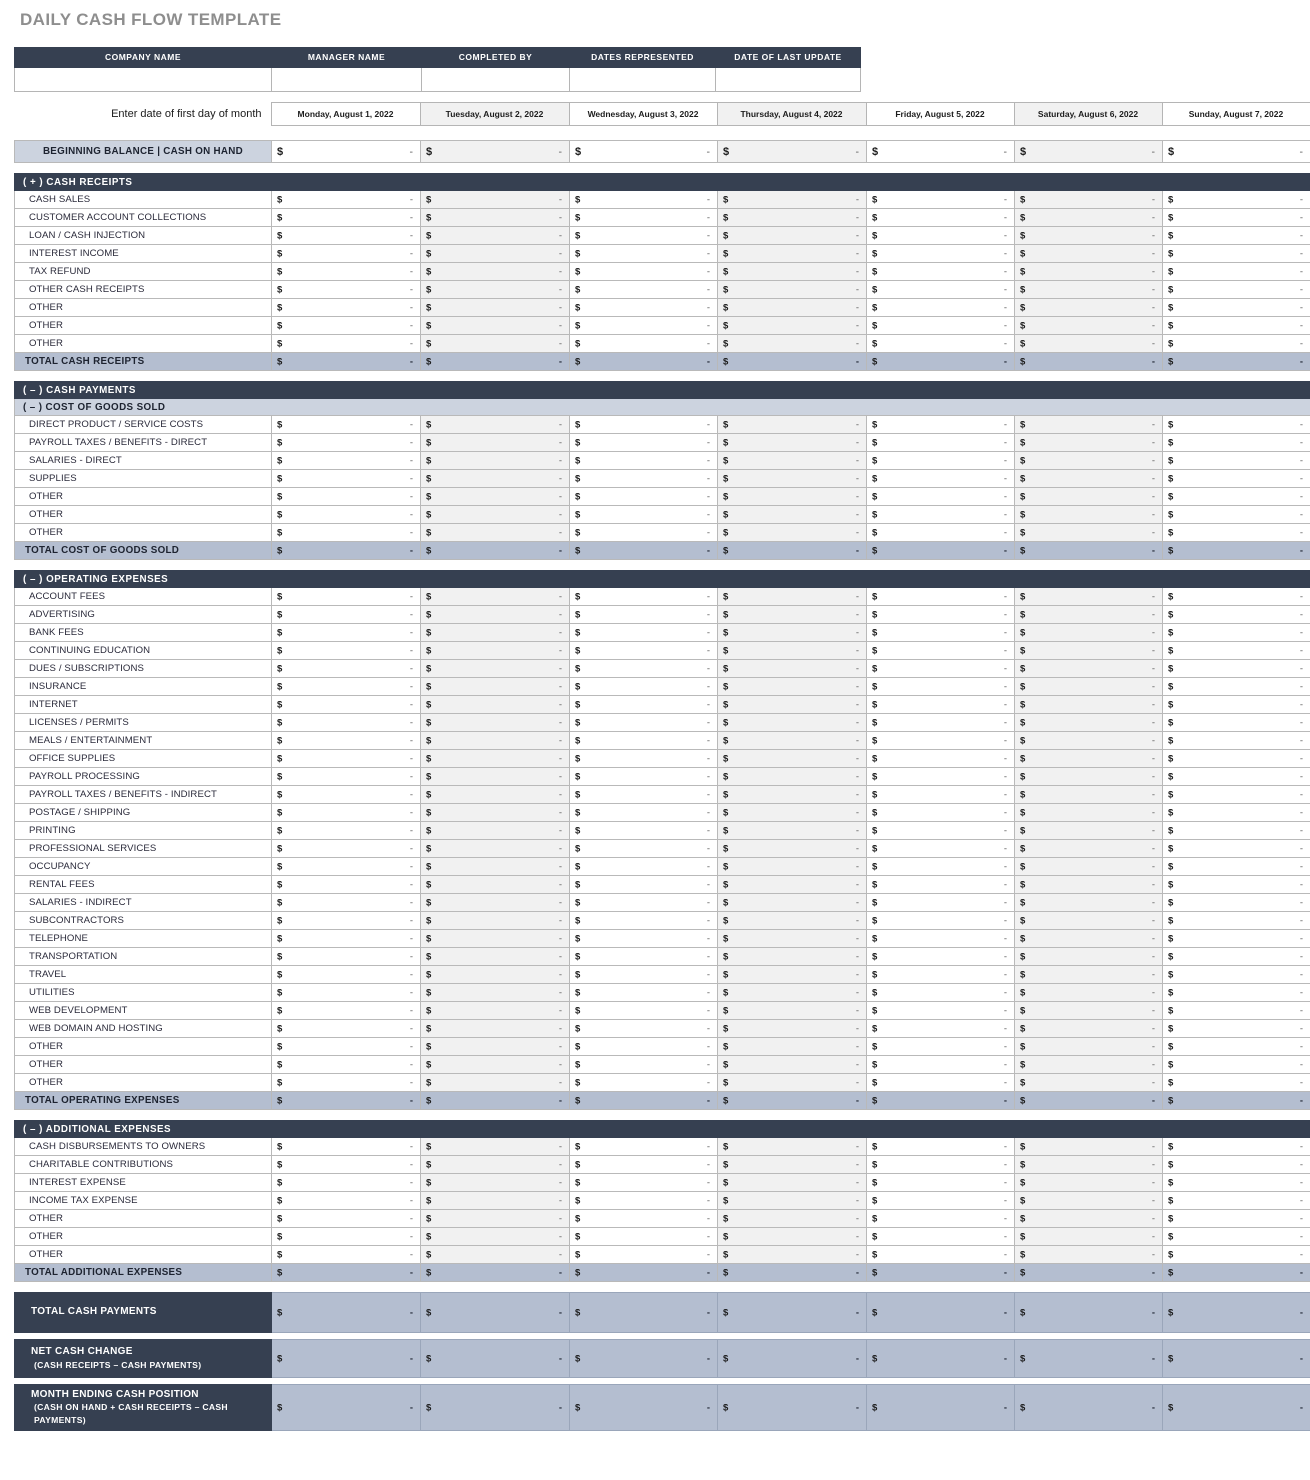  I want to click on operating-expenses-row-17-cell-6: $ -, so click(1088, 884).